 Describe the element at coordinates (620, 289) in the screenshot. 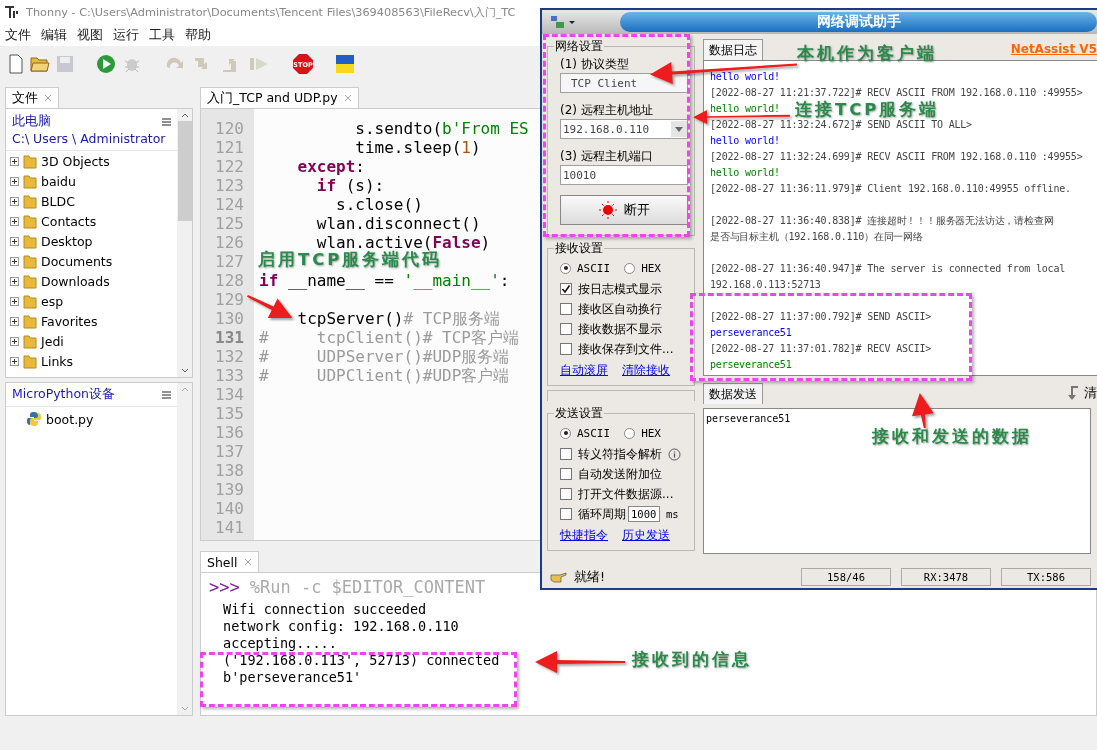

I see `checkbox-label: 按日志模式显示` at that location.